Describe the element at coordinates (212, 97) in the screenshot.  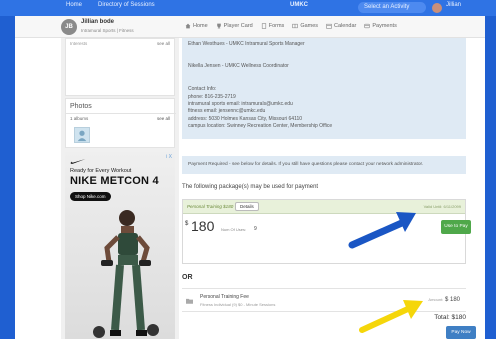
I see `contact-phone: phone: 816-235-2719` at that location.